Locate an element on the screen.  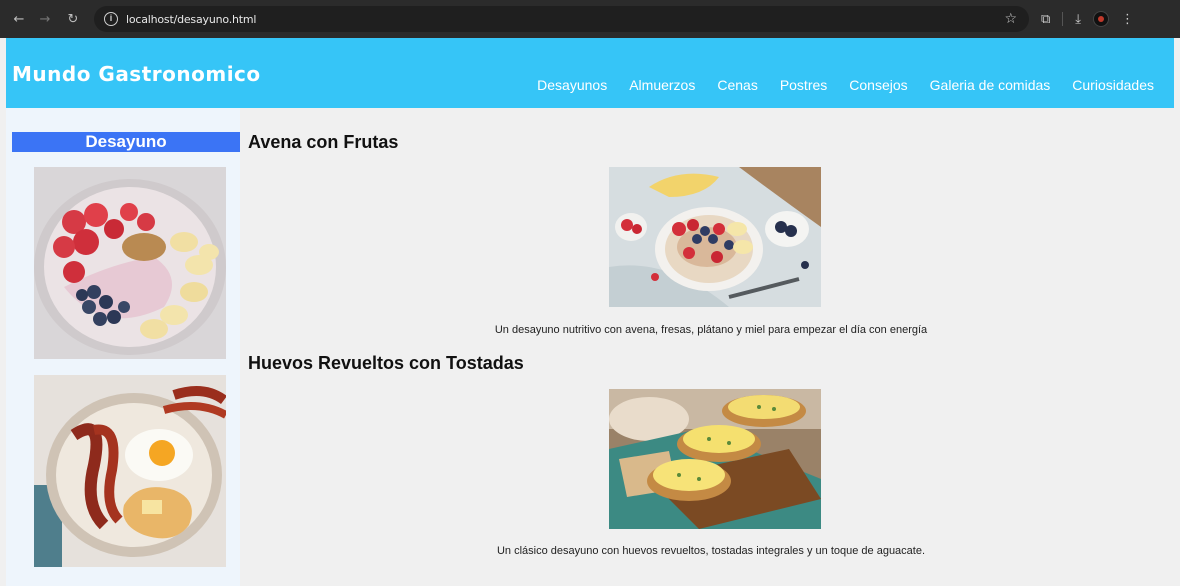
nav-almuerzos: Almuerzos is located at coordinates (662, 85).